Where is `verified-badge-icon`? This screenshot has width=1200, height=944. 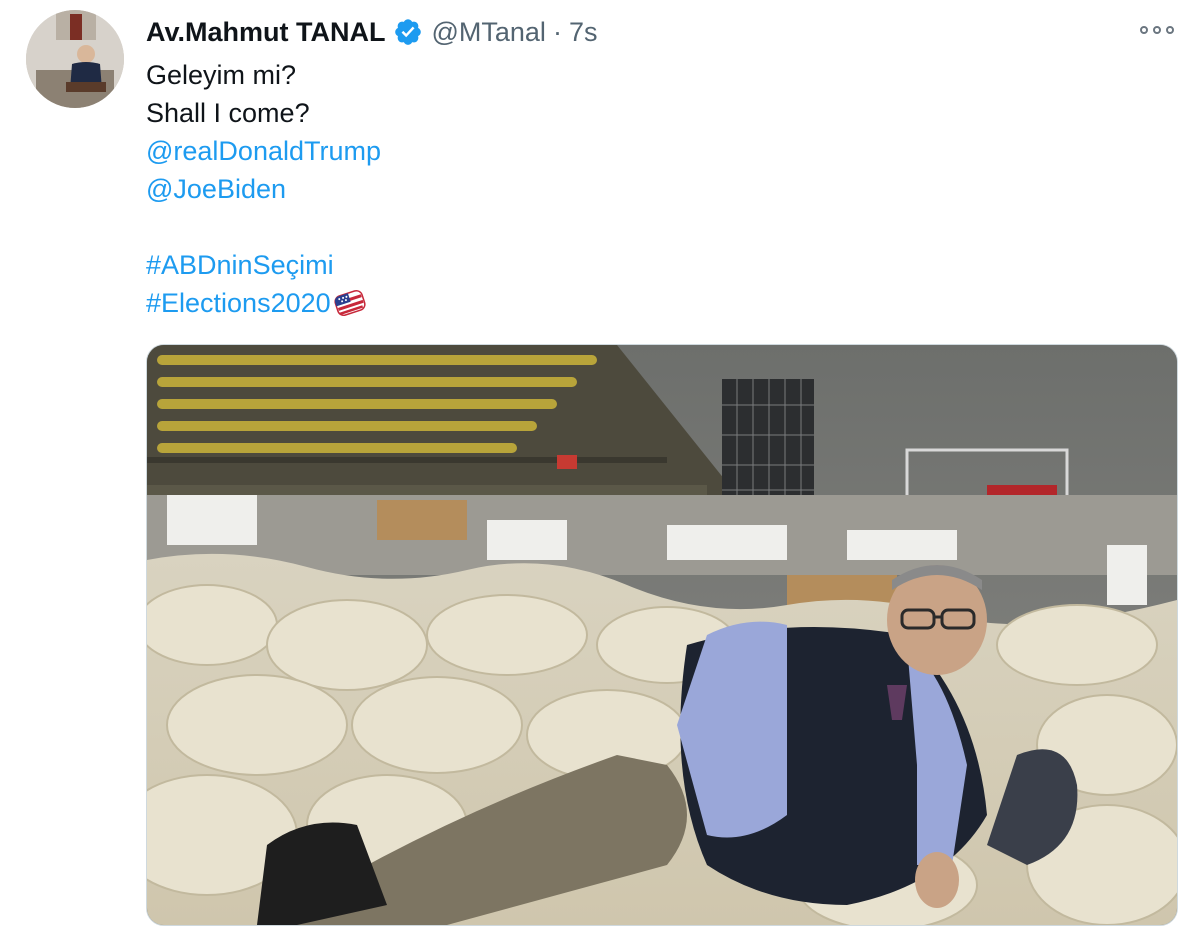 verified-badge-icon is located at coordinates (408, 32).